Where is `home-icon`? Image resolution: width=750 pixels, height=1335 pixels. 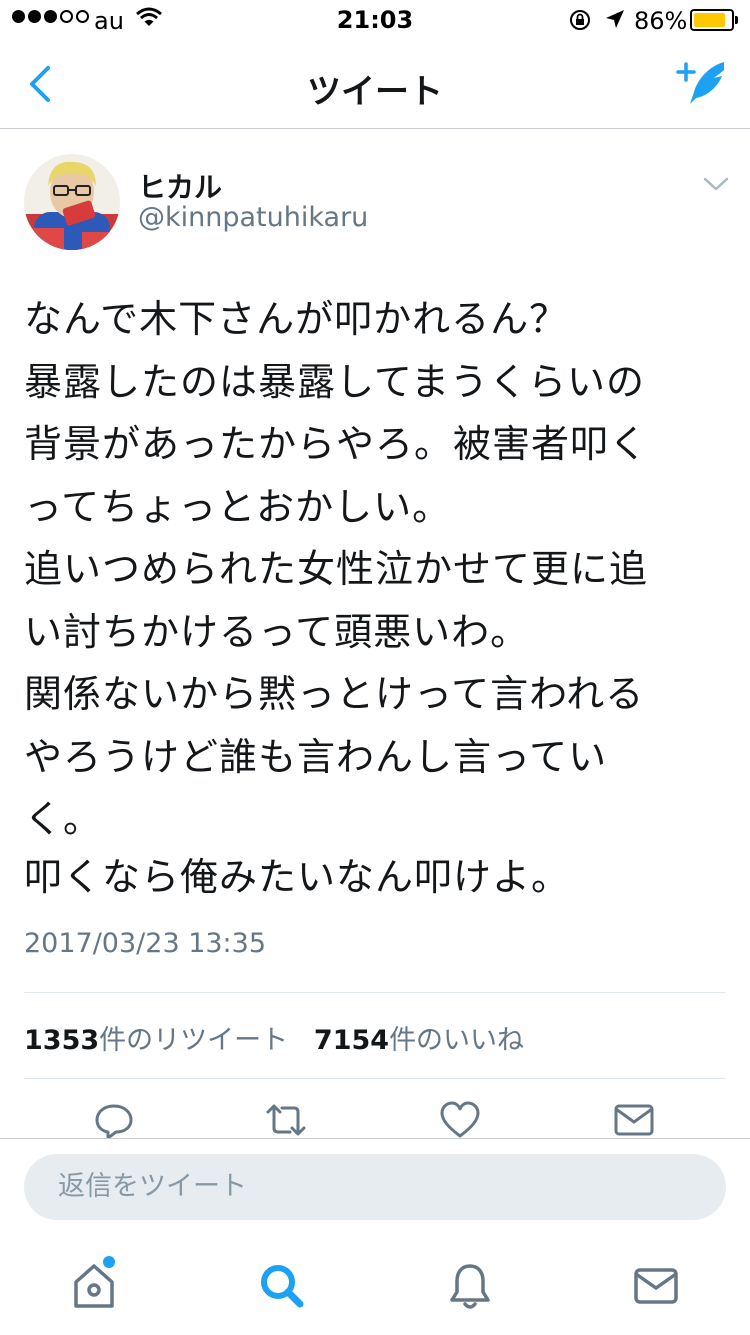 home-icon is located at coordinates (94, 1286).